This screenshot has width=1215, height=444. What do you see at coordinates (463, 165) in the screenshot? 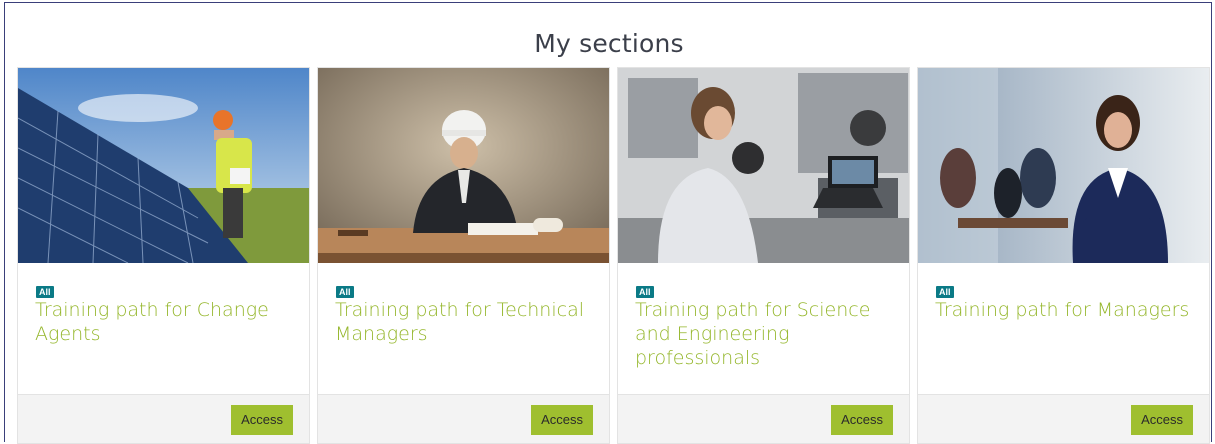
I see `engineer-at-desk-photo` at bounding box center [463, 165].